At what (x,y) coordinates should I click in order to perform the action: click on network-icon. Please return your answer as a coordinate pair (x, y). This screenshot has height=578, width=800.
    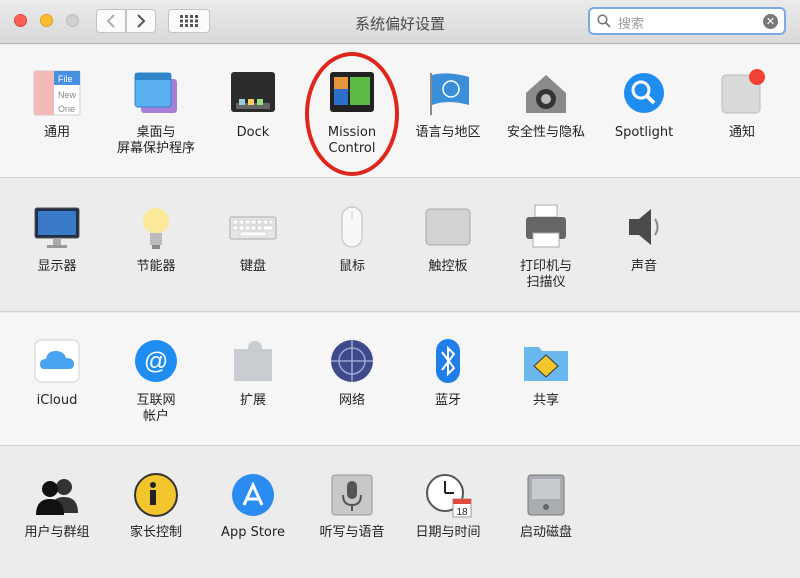
    Looking at the image, I should click on (352, 361).